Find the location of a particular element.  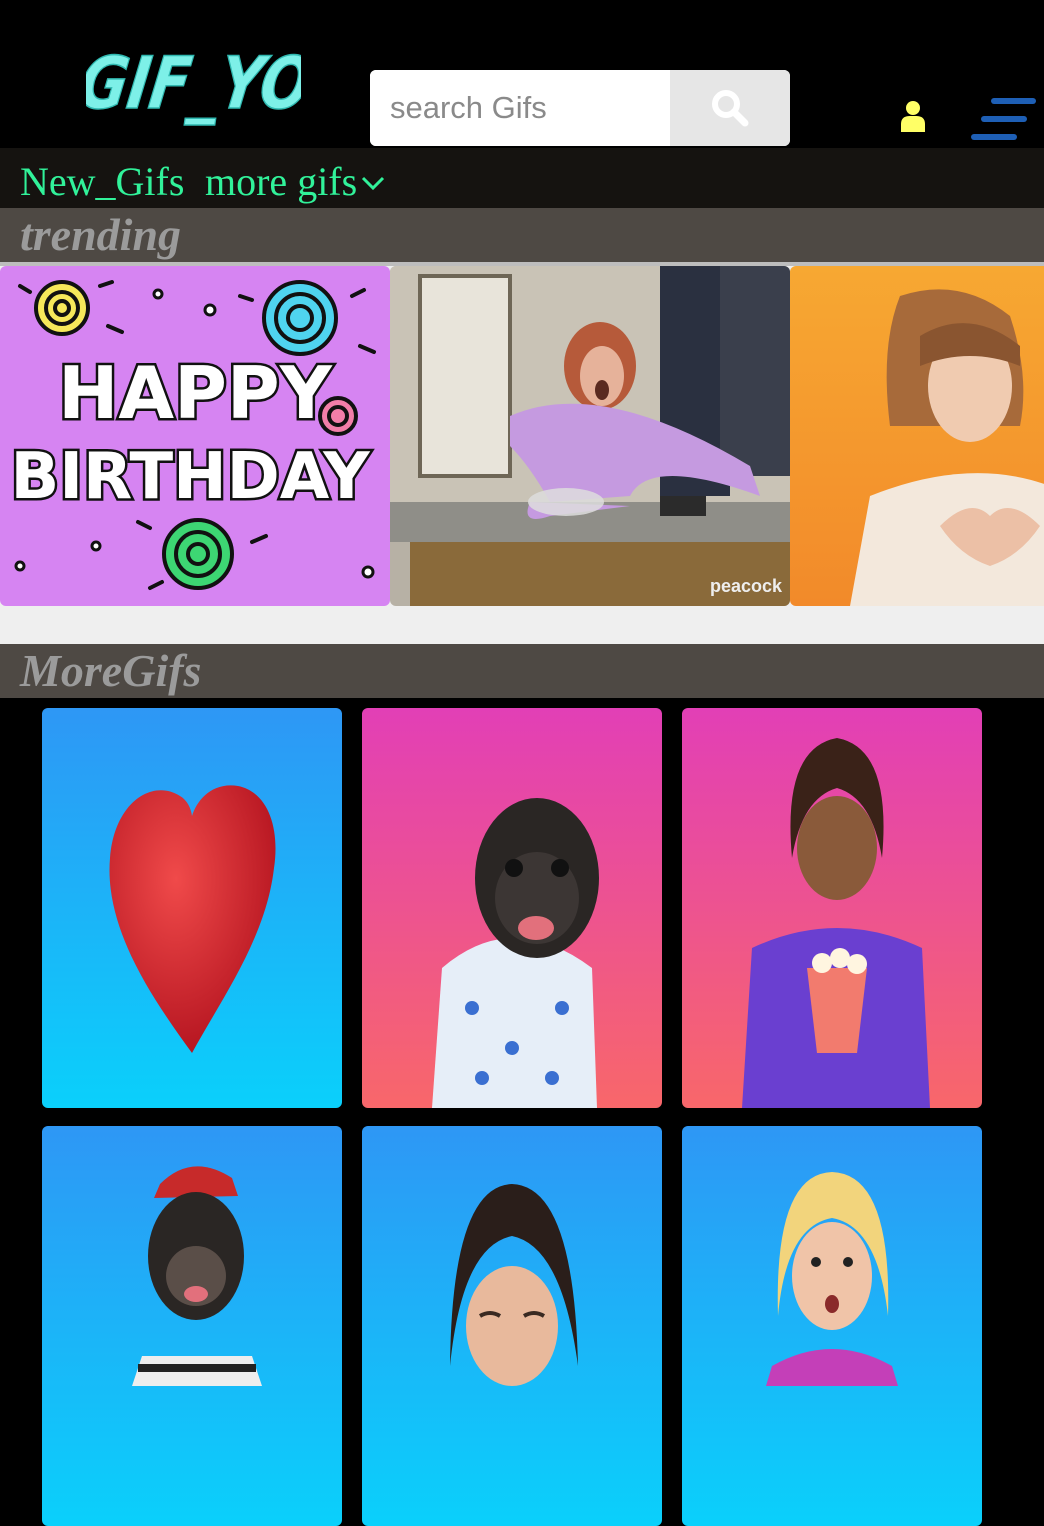

search-icon is located at coordinates (730, 108).